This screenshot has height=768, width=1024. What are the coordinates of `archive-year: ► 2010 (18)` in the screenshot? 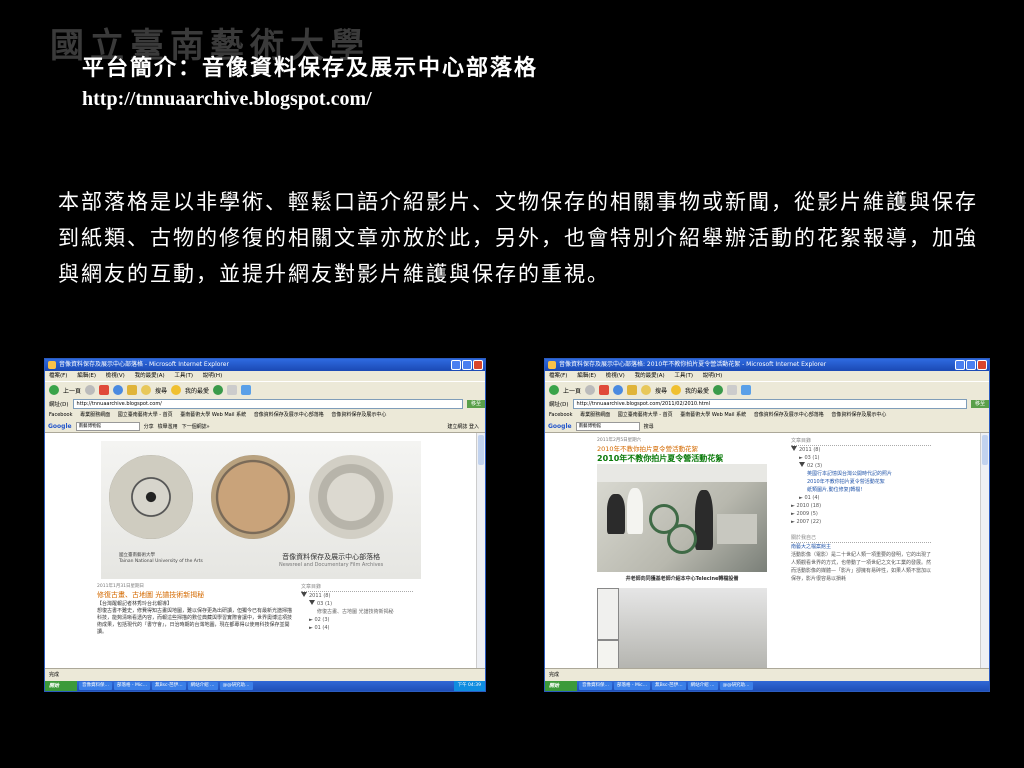 It's located at (861, 506).